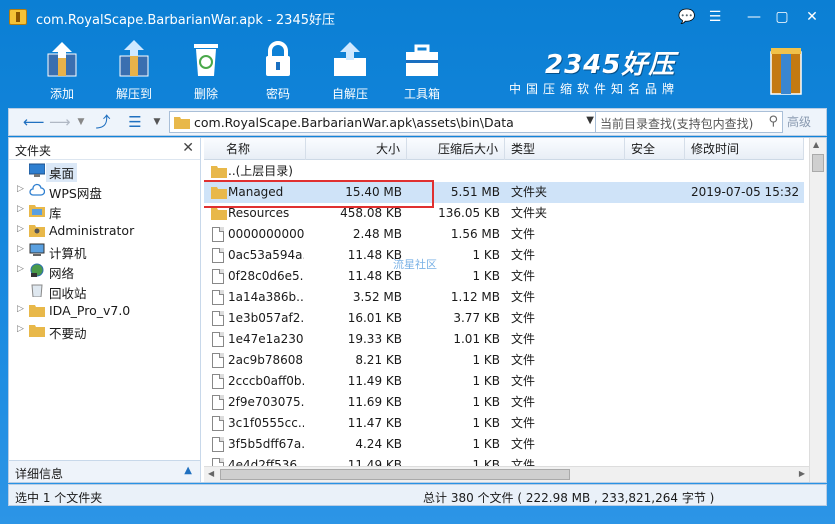 This screenshot has width=835, height=524. Describe the element at coordinates (782, 17) in the screenshot. I see `maximize-button: ▢` at that location.